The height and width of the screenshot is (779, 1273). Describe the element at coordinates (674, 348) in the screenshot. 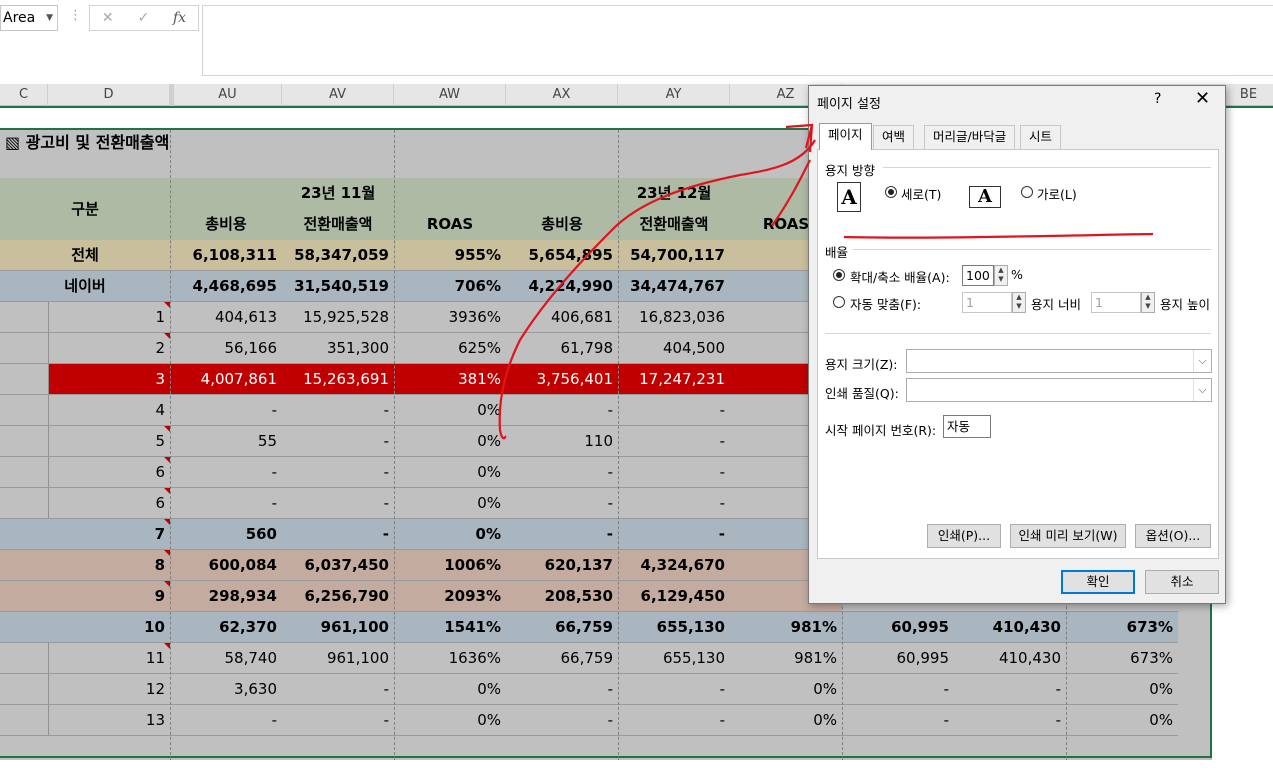

I see `table-cell: 404,500` at that location.